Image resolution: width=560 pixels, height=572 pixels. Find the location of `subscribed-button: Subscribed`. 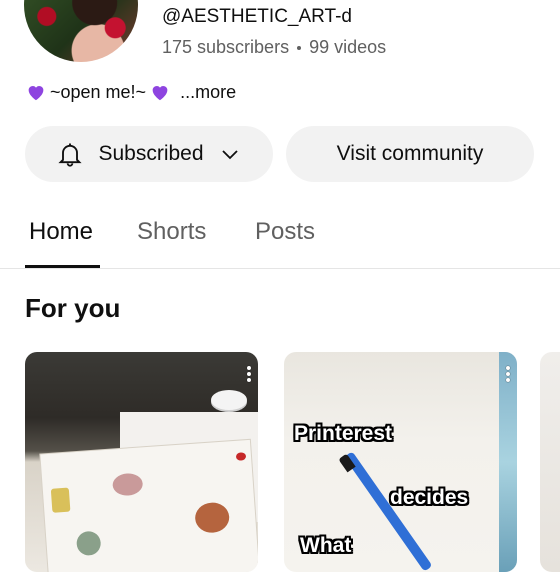

subscribed-button: Subscribed is located at coordinates (149, 154).